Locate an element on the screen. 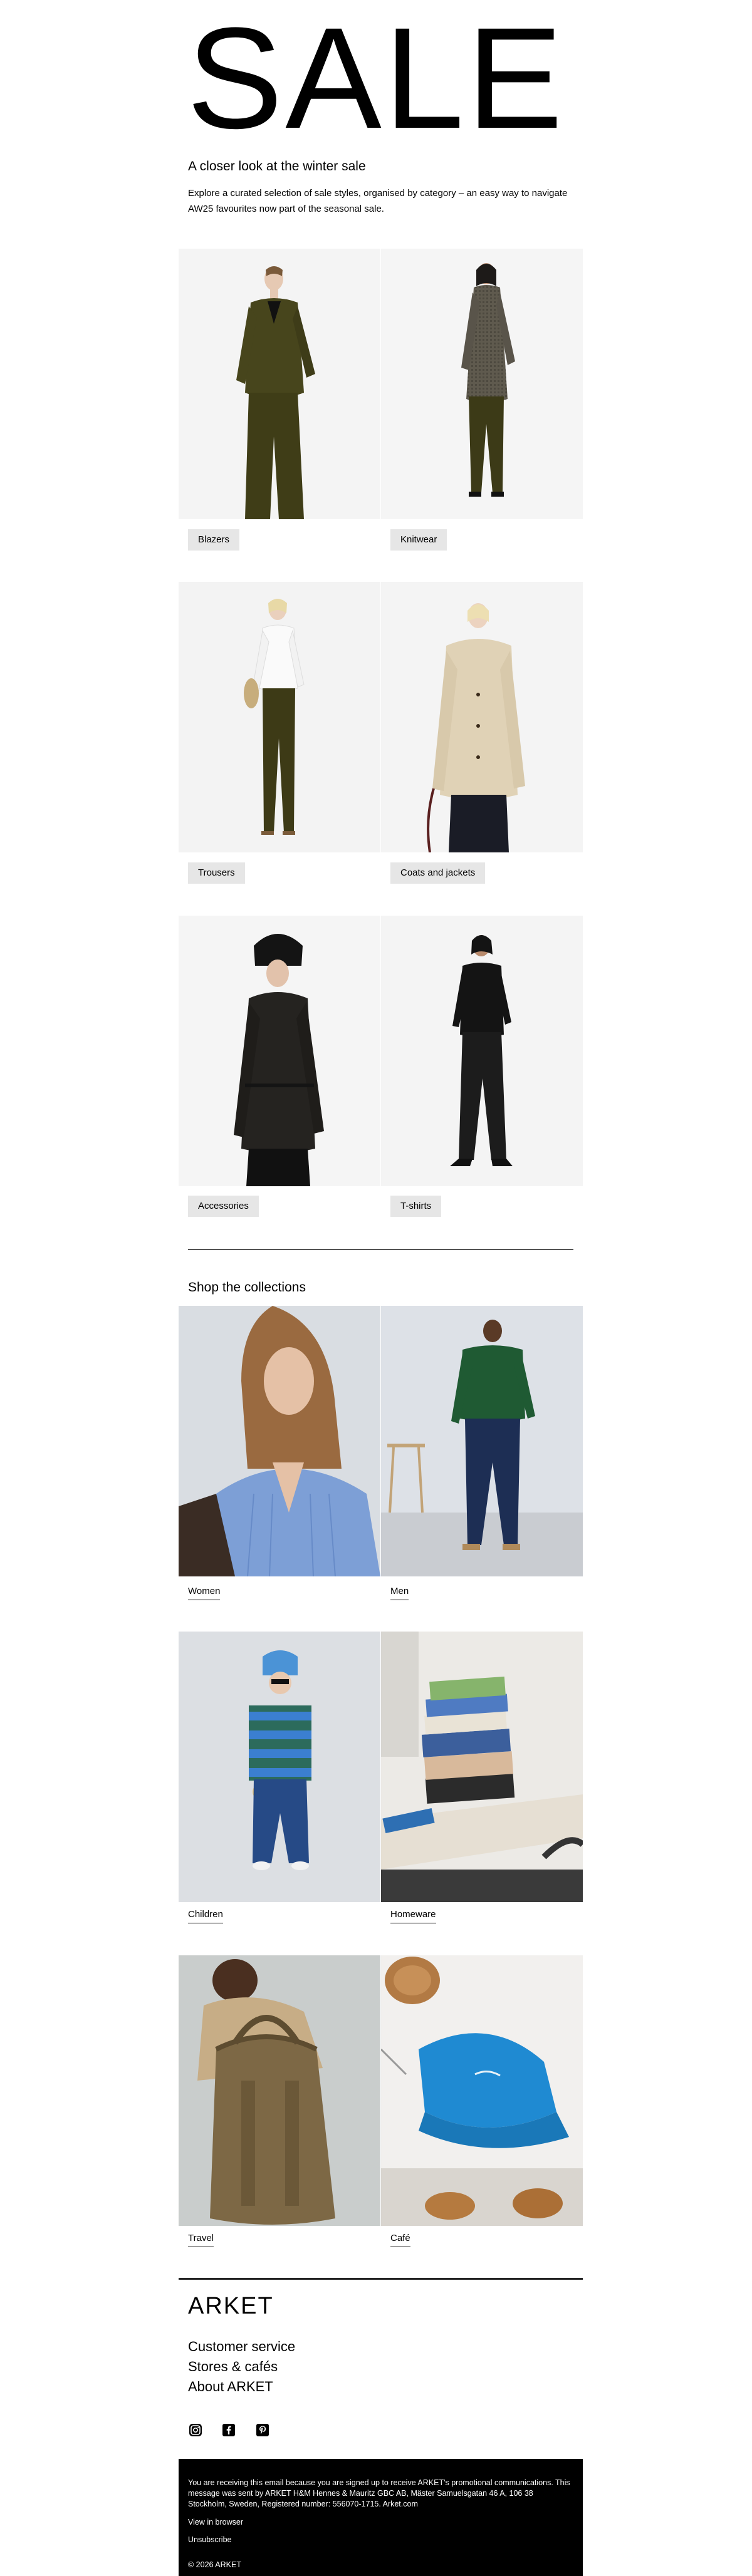  facebook-icon is located at coordinates (228, 2430).